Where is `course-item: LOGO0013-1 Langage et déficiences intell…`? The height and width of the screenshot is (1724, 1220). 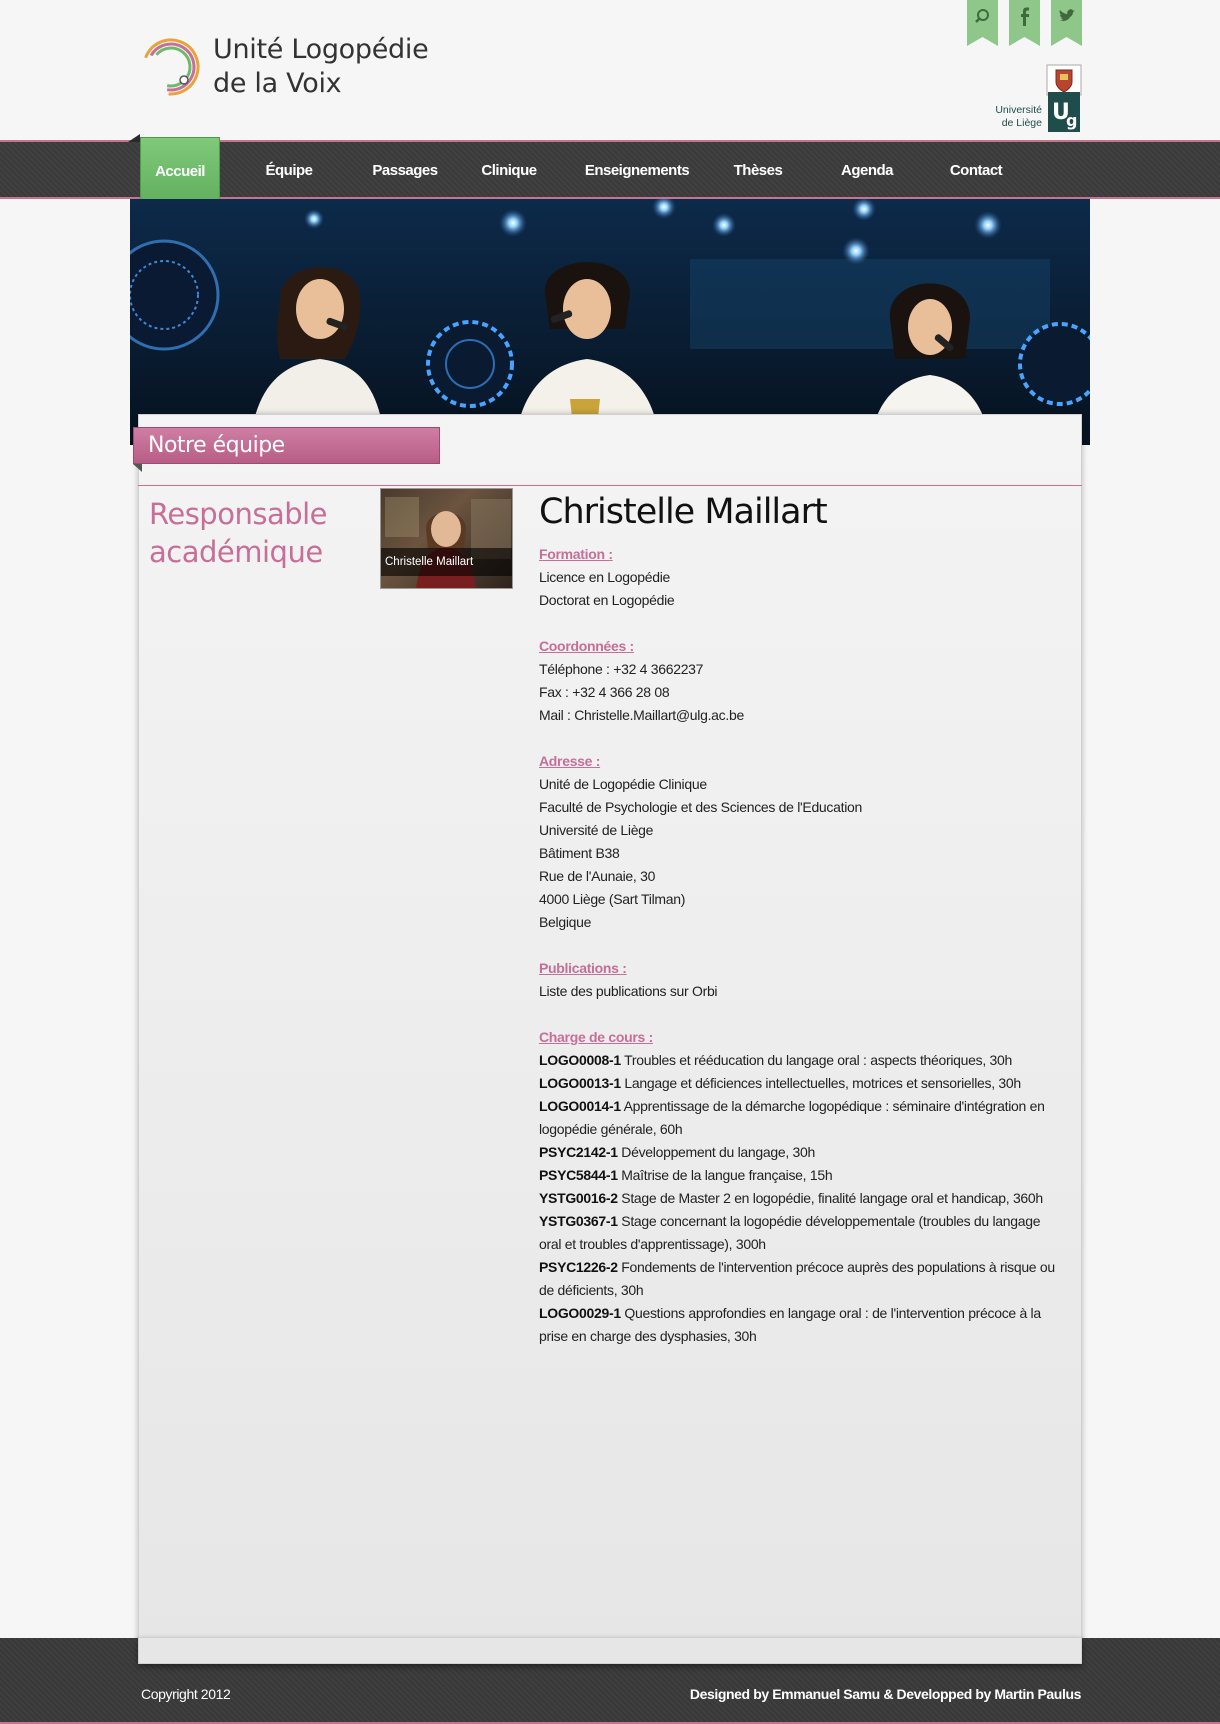 course-item: LOGO0013-1 Langage et déficiences intell… is located at coordinates (799, 1083).